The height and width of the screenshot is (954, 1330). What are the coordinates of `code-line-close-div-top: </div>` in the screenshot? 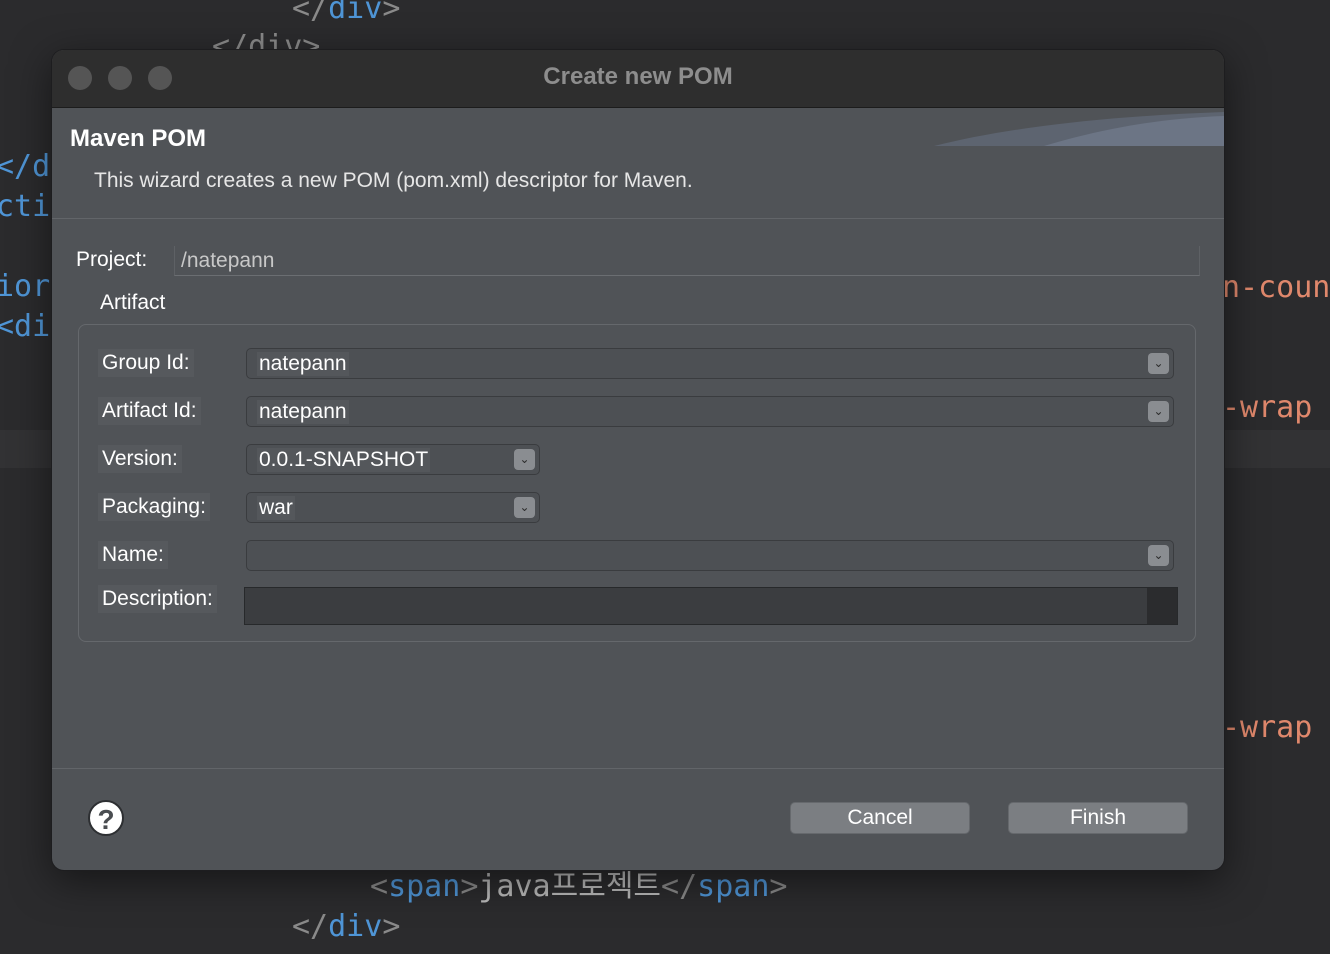 It's located at (346, 13).